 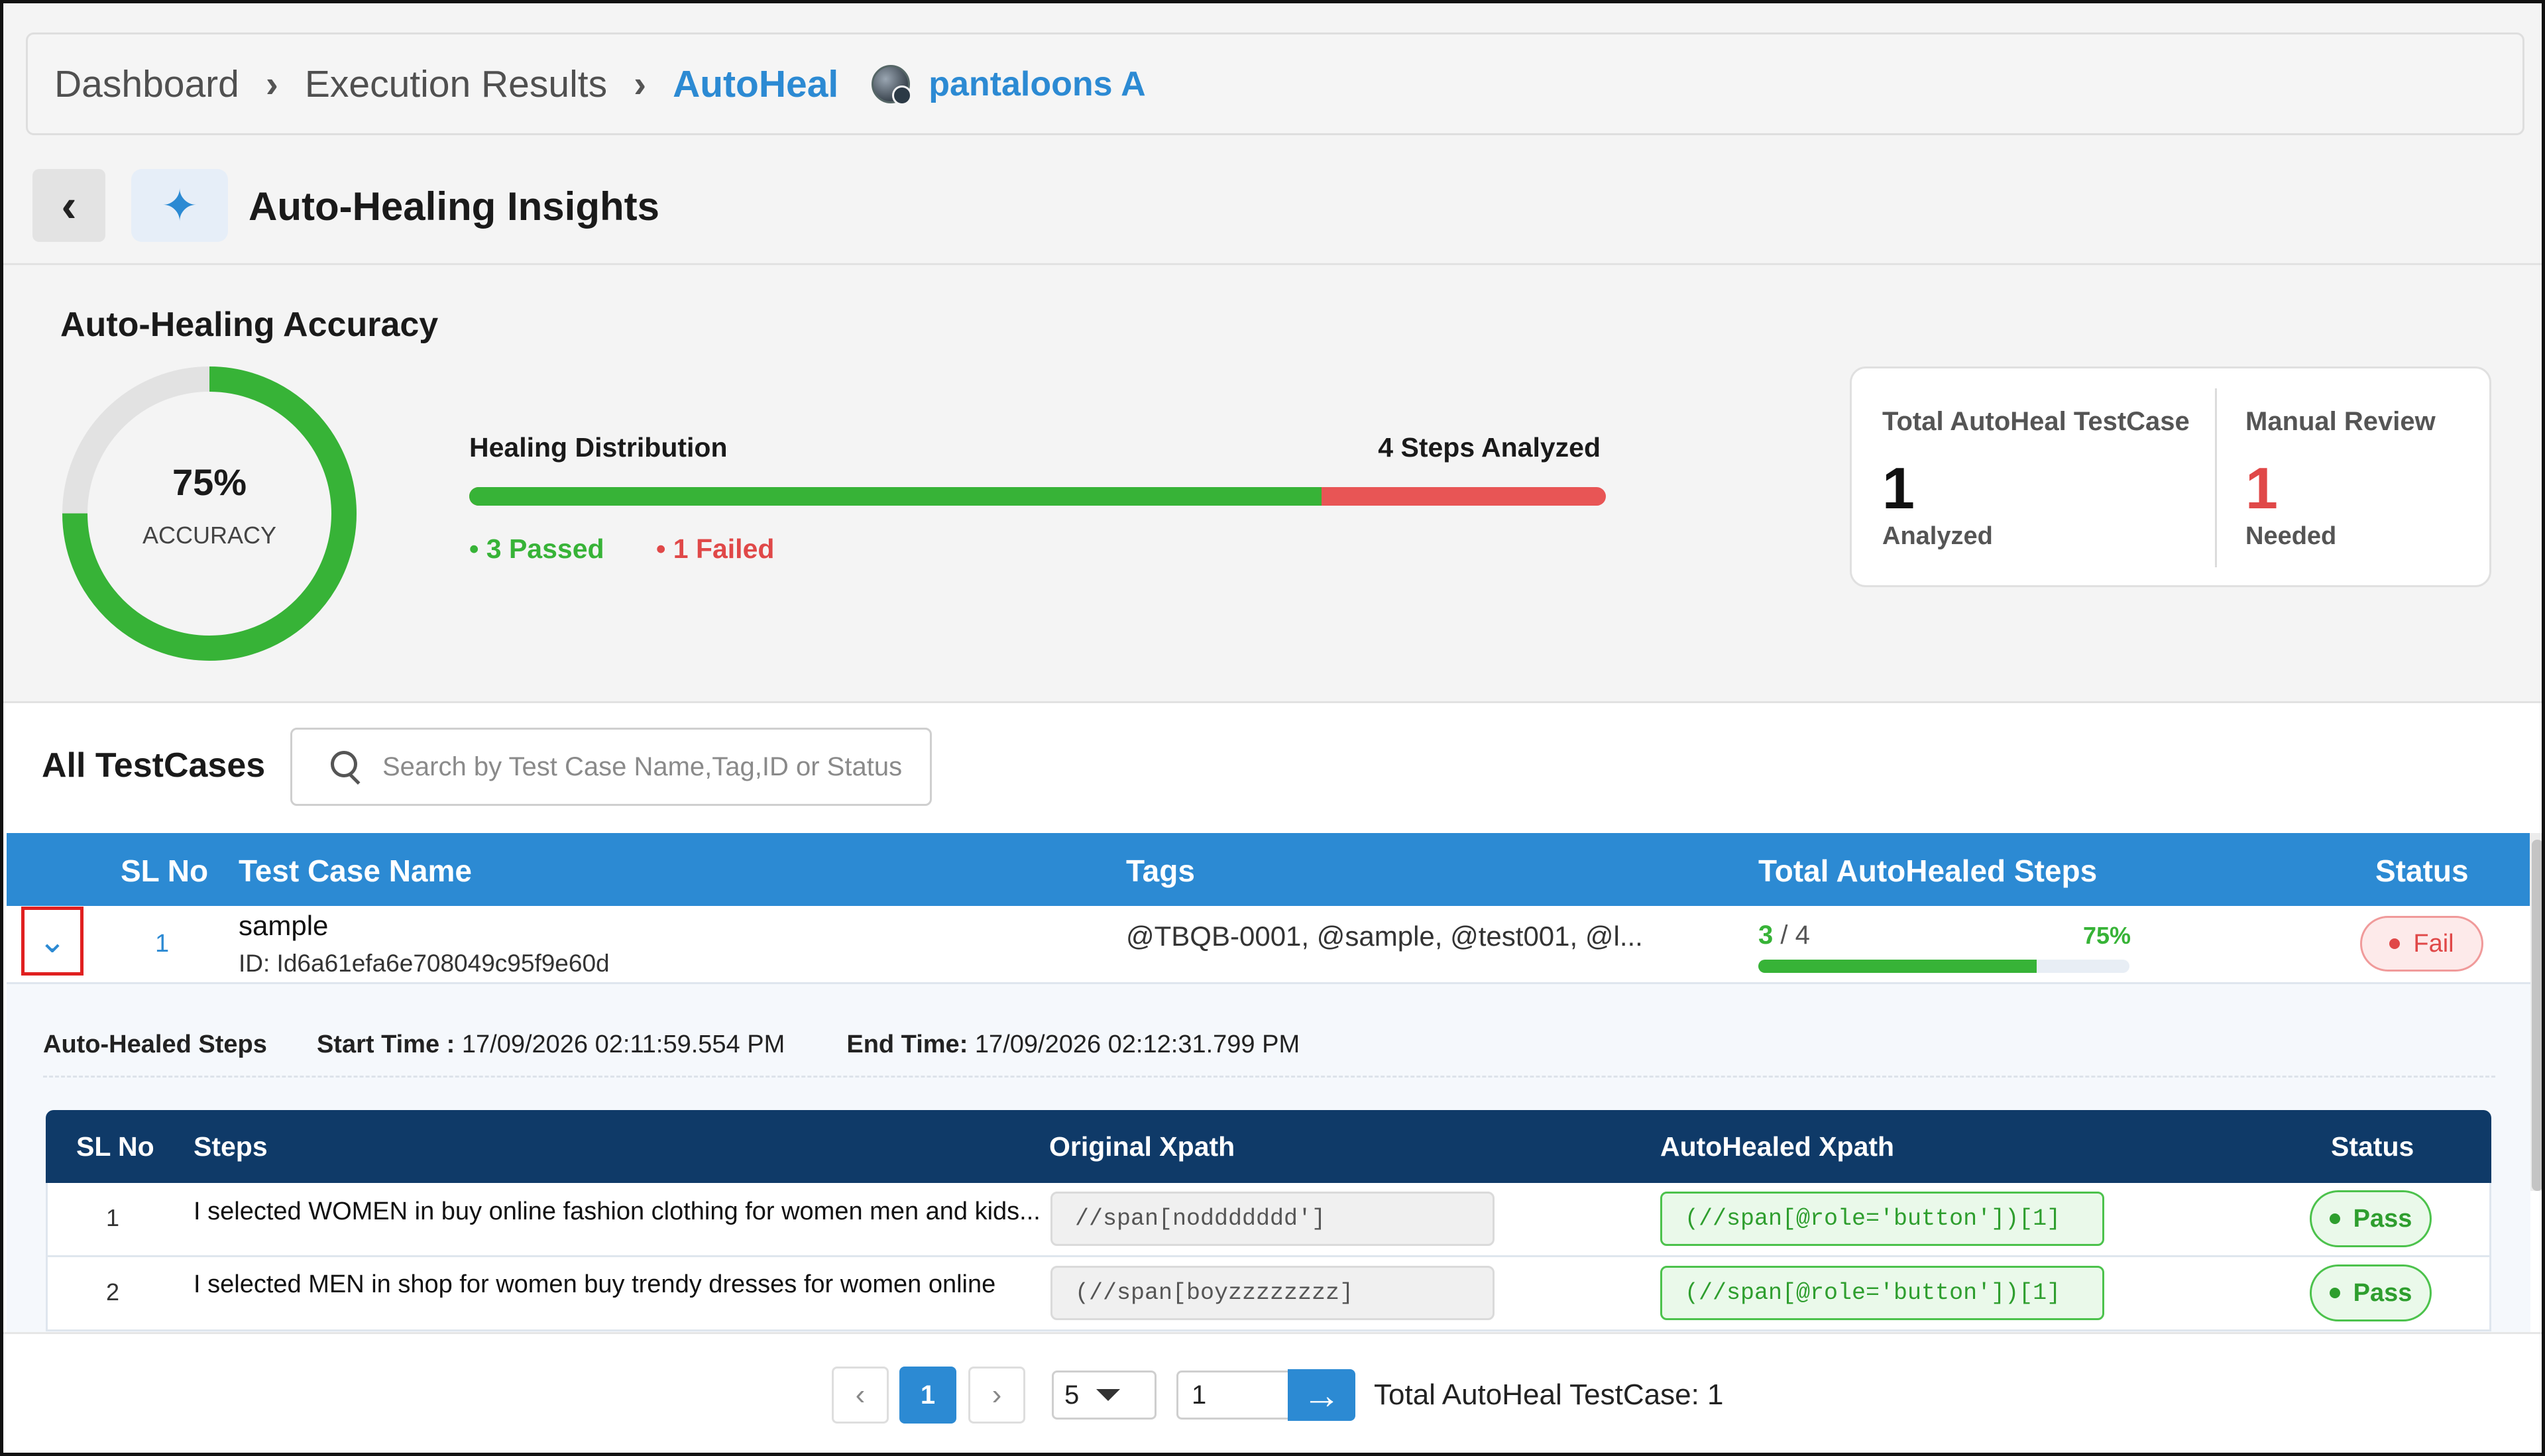 I want to click on manual-review-sub: Needed, so click(x=2291, y=536).